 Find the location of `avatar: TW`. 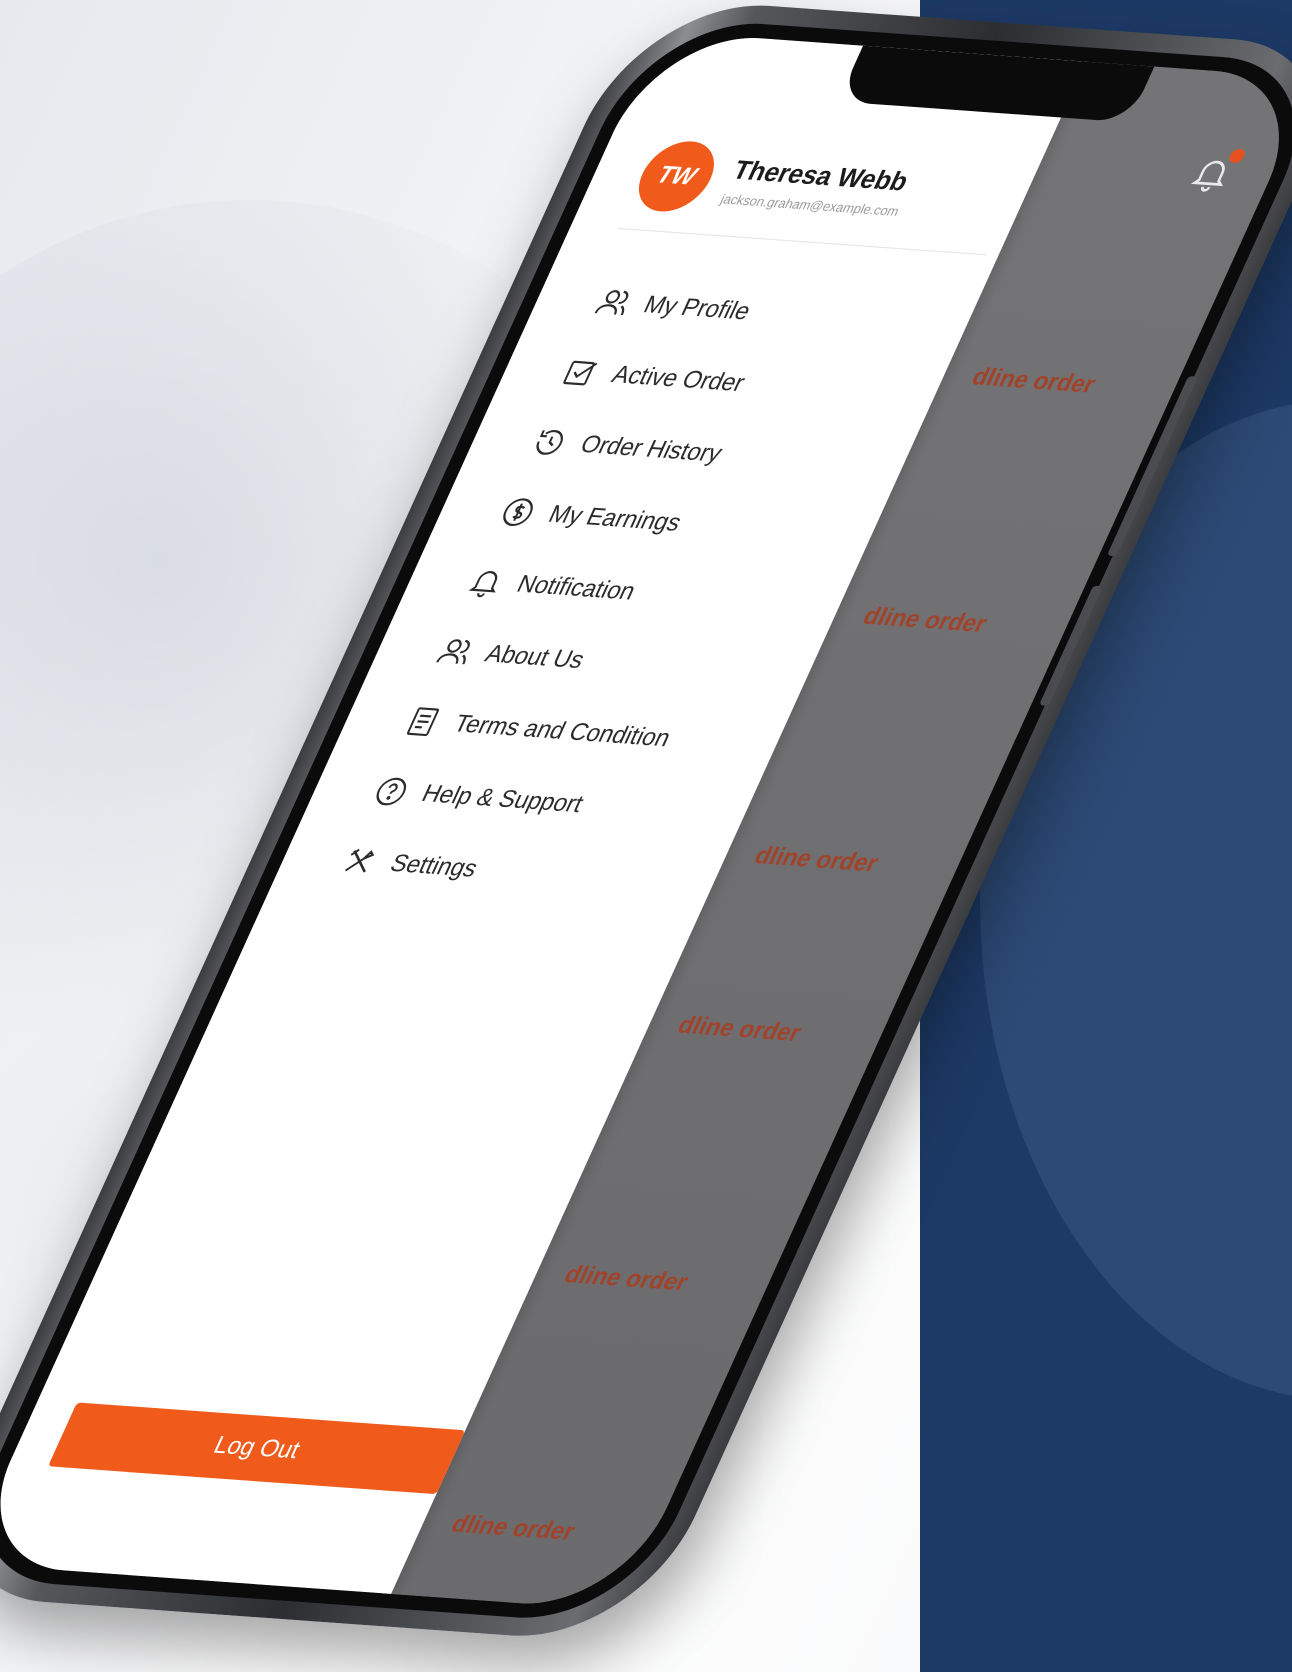

avatar: TW is located at coordinates (676, 176).